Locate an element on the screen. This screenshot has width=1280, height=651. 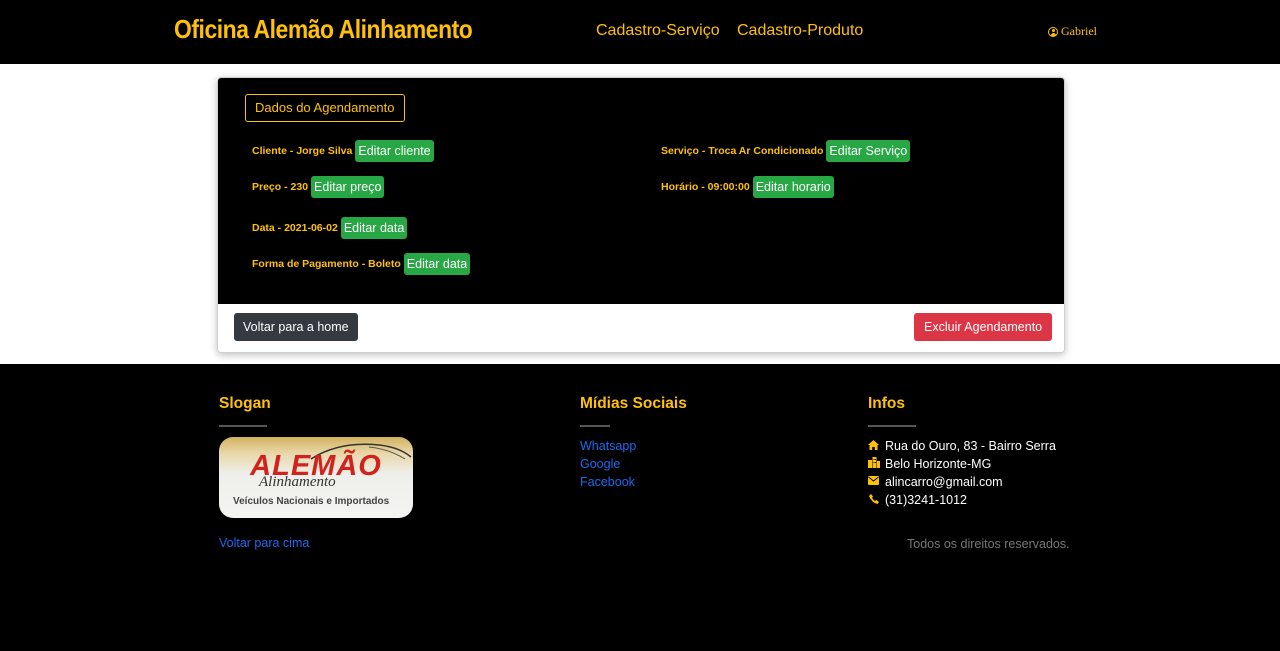
phone-text: (31)3241-1012 is located at coordinates (926, 500).